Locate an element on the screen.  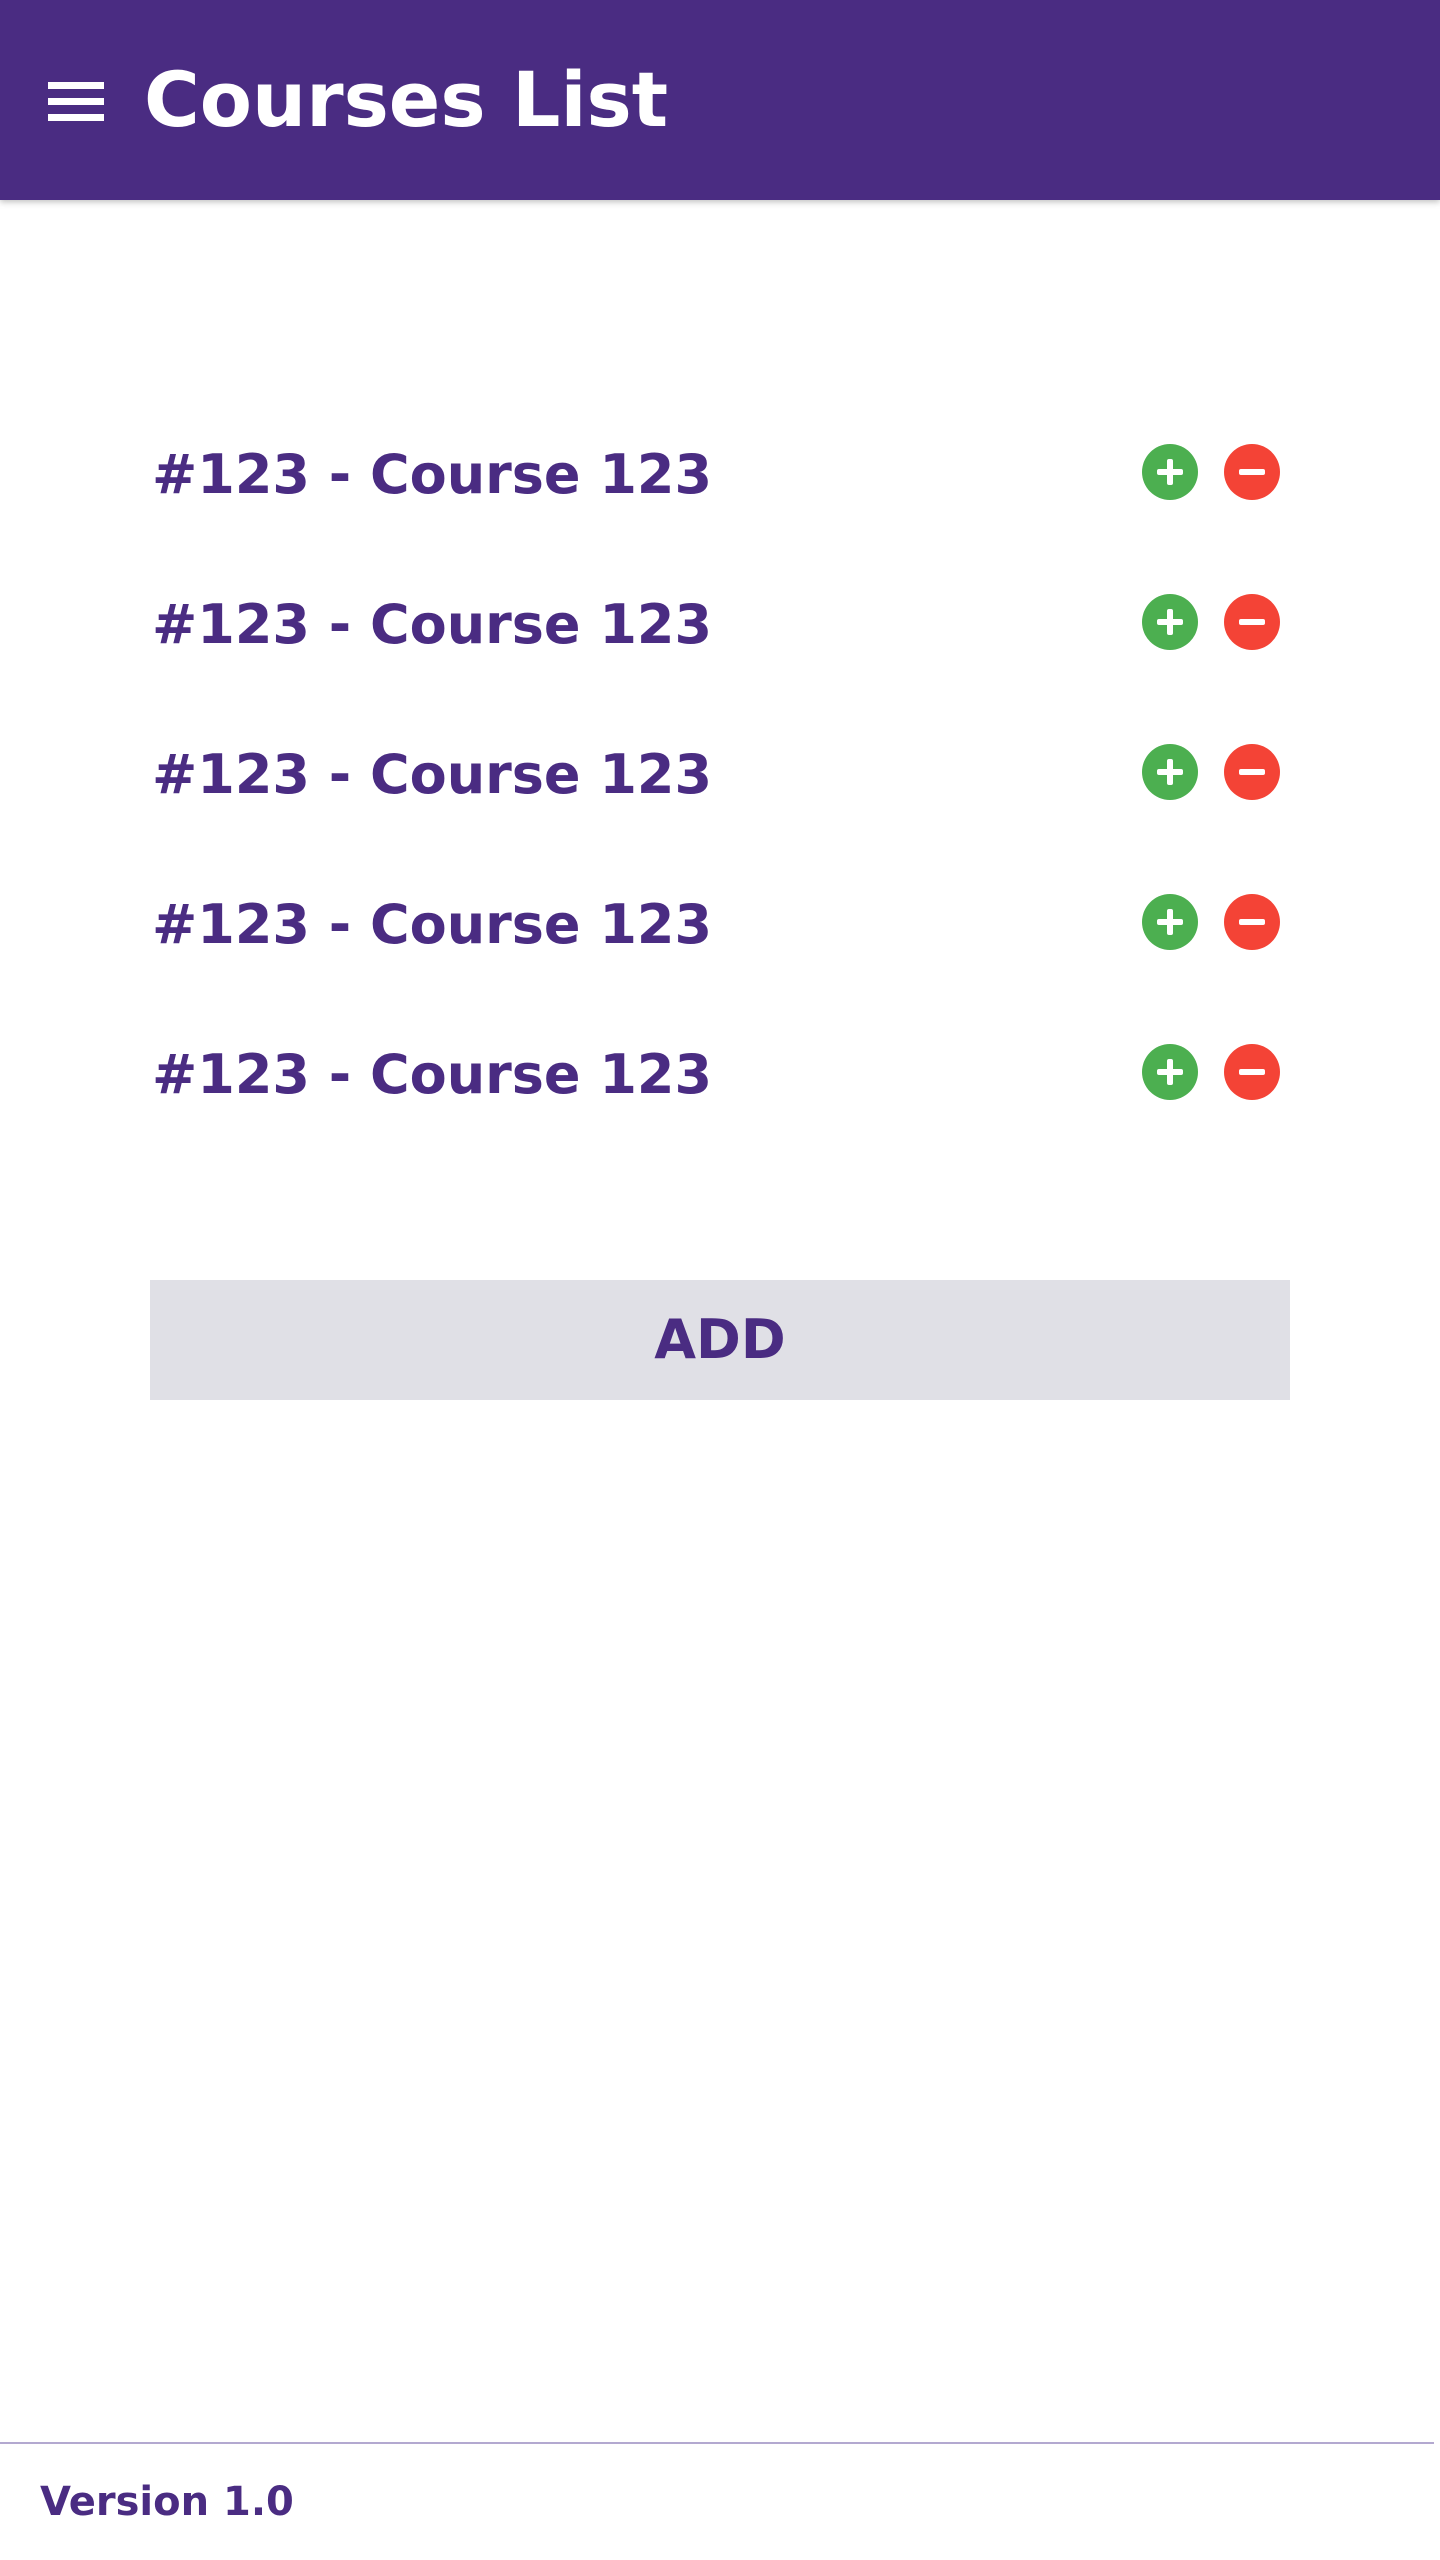
footer-divider is located at coordinates (717, 2443).